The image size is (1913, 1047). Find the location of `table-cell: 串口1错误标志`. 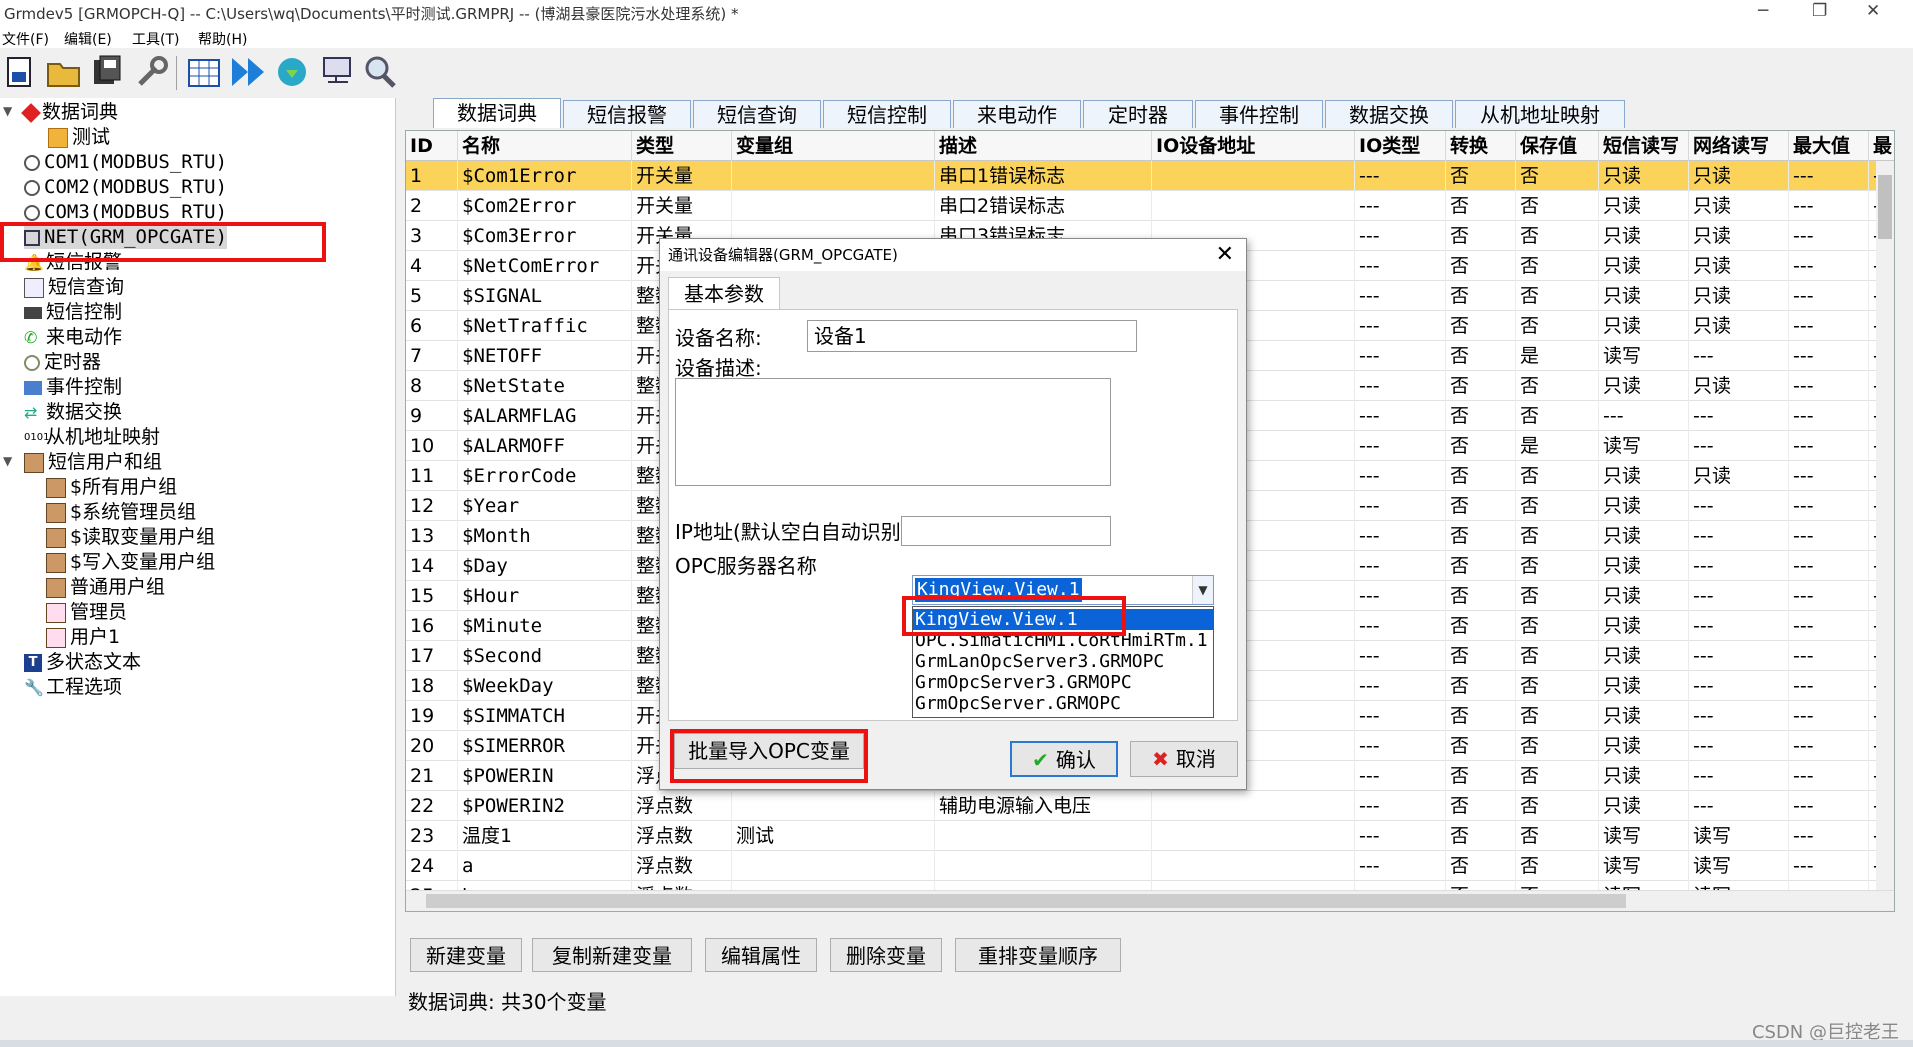

table-cell: 串口1错误标志 is located at coordinates (1043, 176).